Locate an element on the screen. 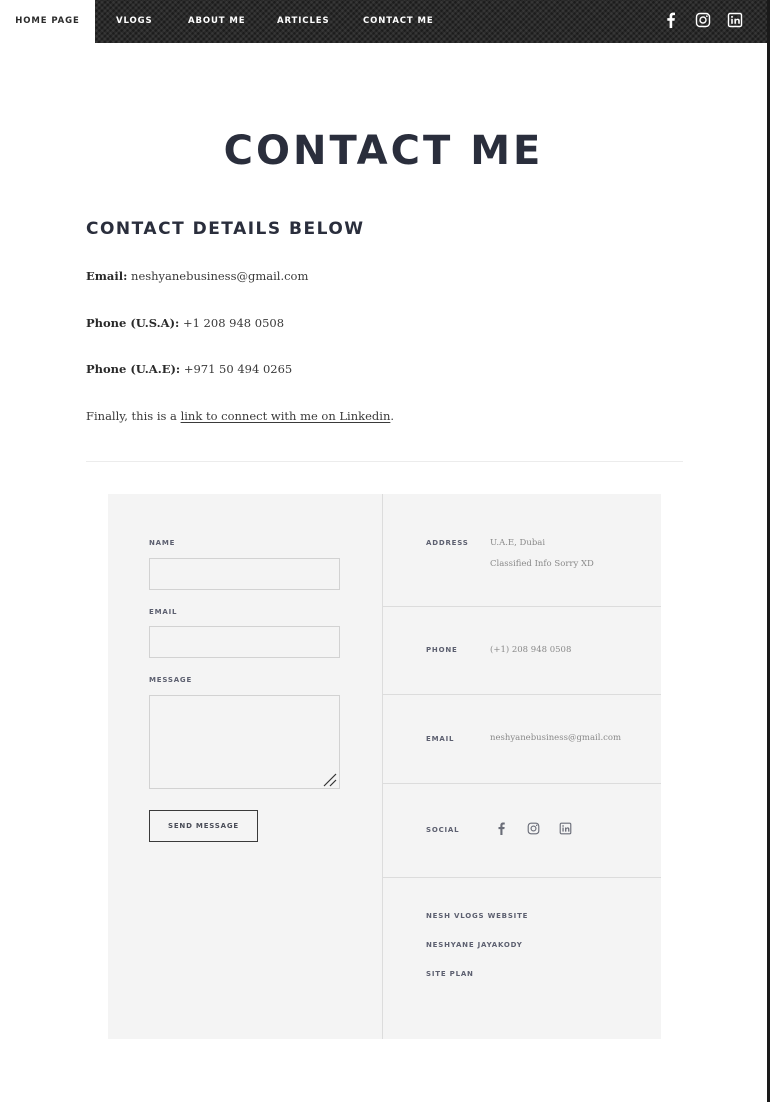  email-input is located at coordinates (244, 642).